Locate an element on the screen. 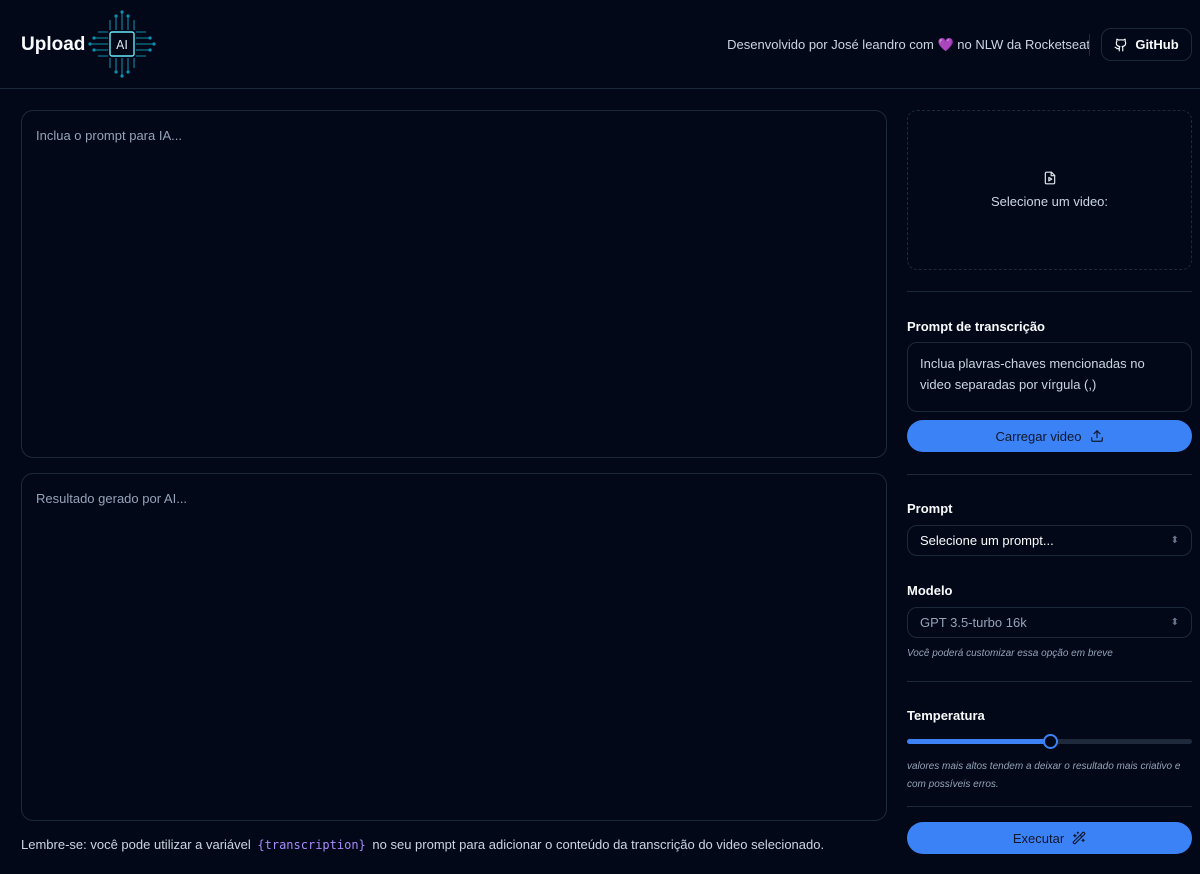  github-button: GitHub is located at coordinates (1146, 44).